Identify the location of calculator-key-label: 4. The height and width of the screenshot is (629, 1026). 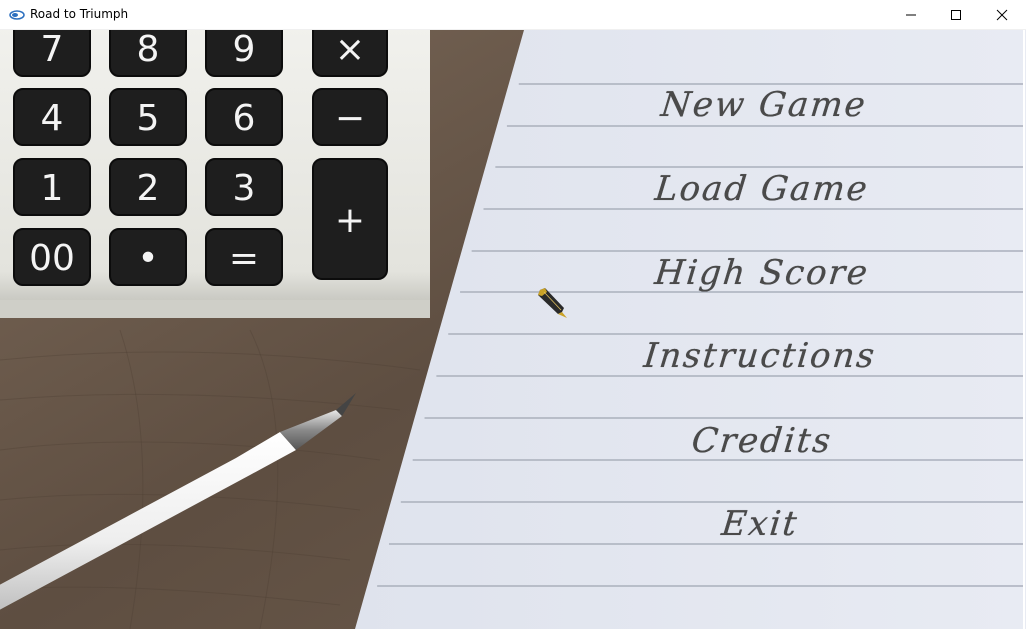
(52, 118).